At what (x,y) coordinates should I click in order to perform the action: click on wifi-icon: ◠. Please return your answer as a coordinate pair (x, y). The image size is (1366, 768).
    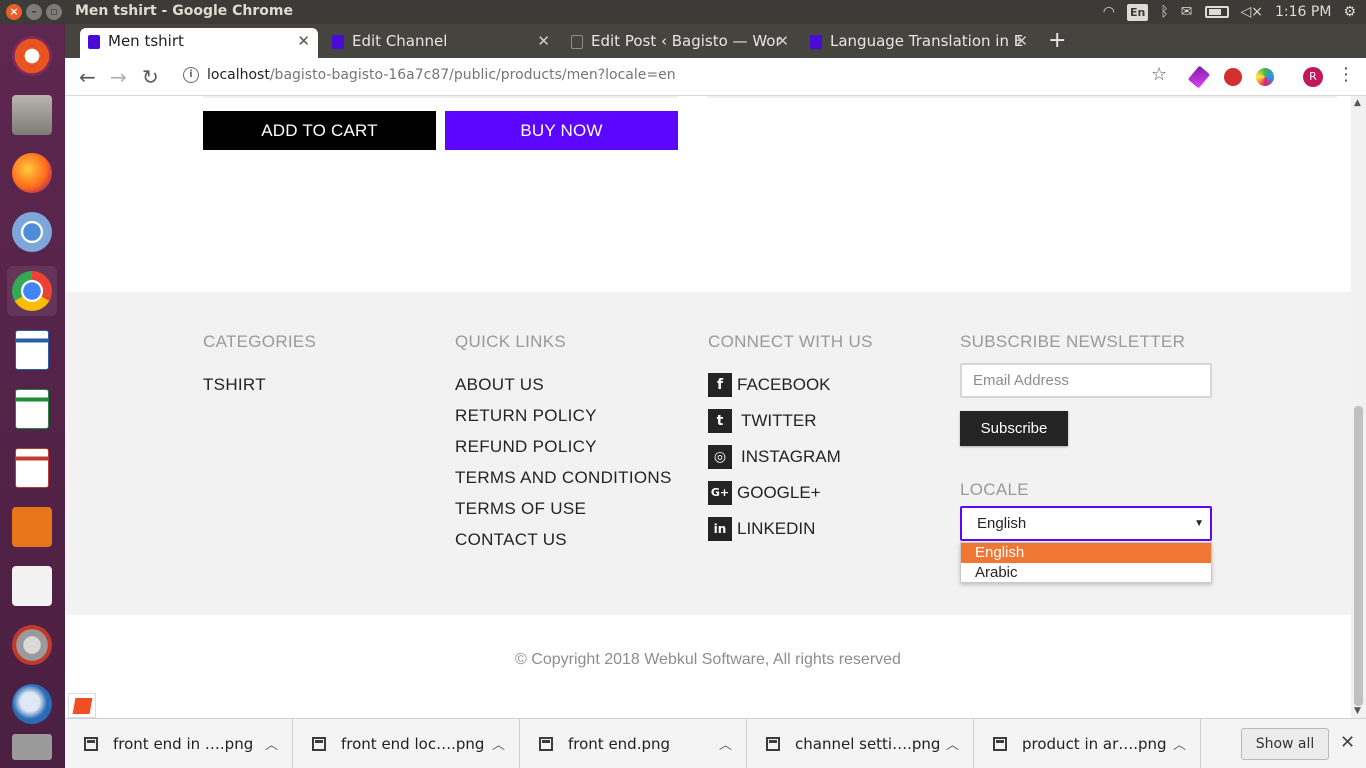
    Looking at the image, I should click on (1109, 12).